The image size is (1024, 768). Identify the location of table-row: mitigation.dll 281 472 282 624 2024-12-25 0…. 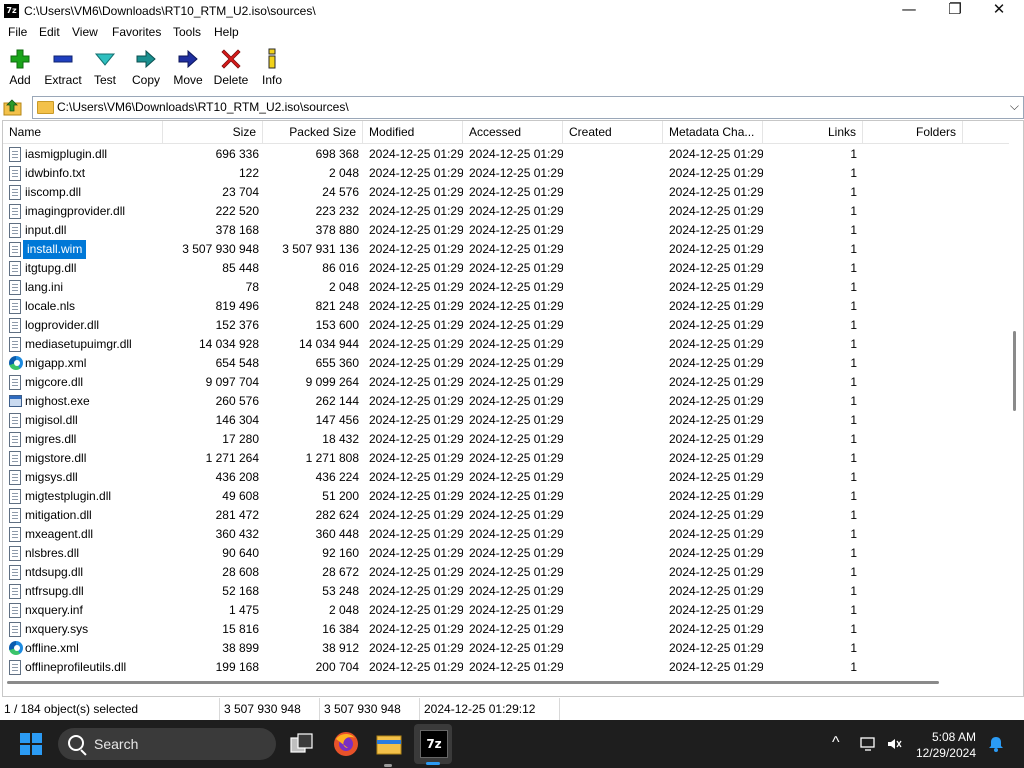
(506, 515).